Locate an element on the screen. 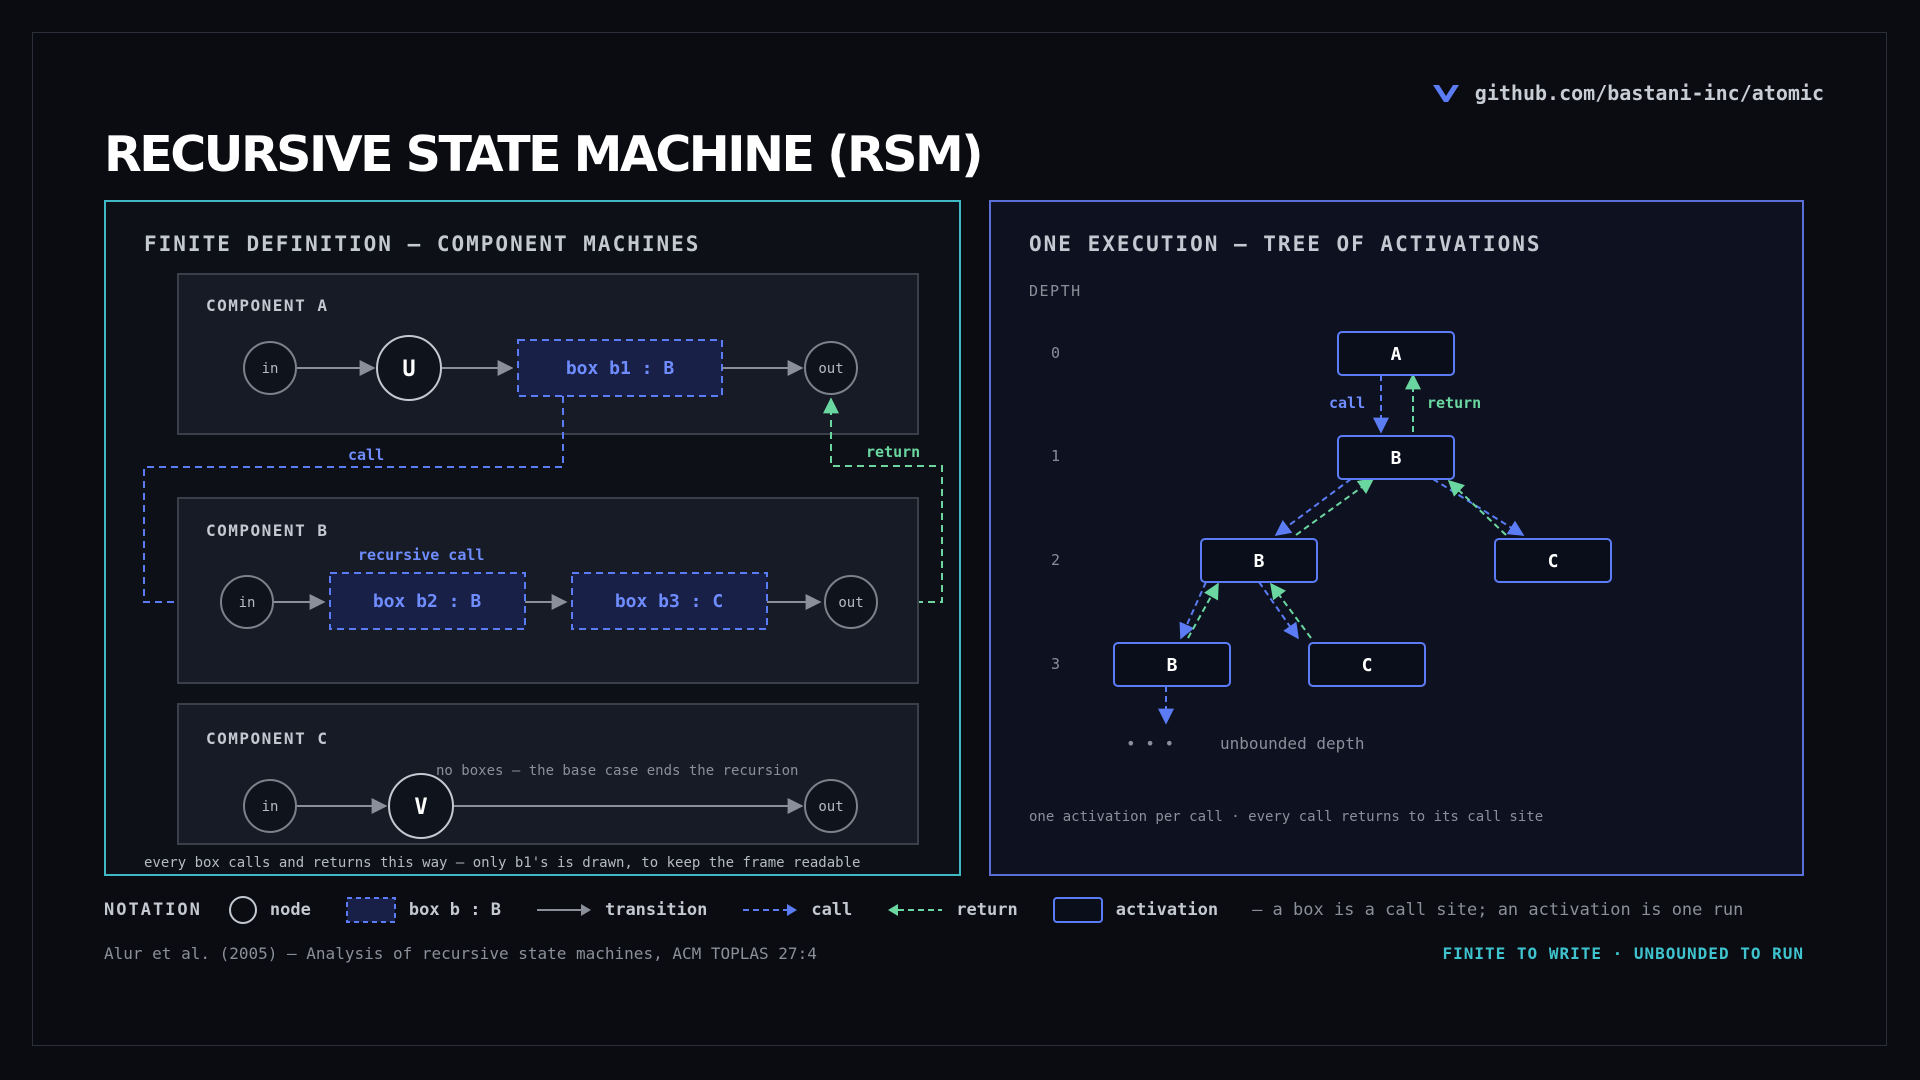  depth-2: 2 is located at coordinates (1055, 560).